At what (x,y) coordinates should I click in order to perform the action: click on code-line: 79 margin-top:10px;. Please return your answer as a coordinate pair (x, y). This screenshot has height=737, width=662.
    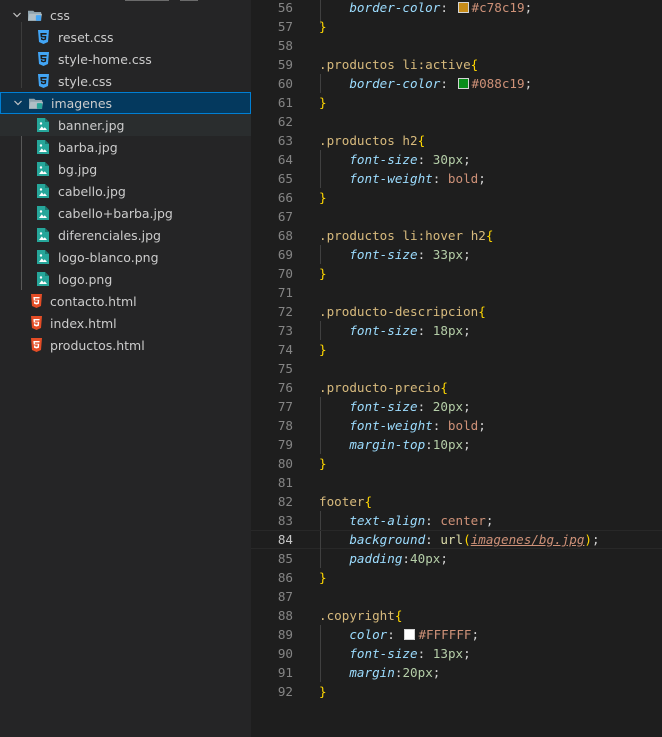
    Looking at the image, I should click on (456, 444).